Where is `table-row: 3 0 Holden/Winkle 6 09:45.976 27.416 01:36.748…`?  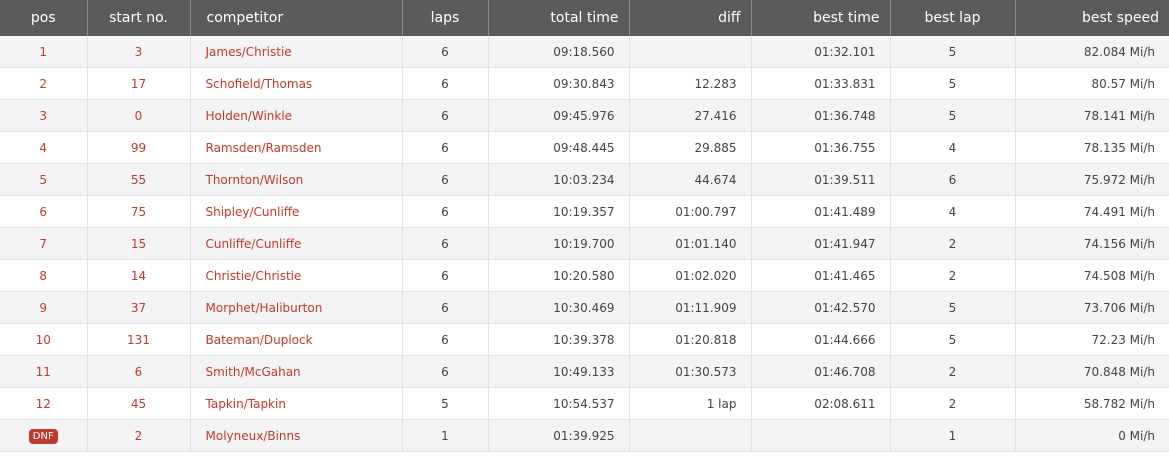
table-row: 3 0 Holden/Winkle 6 09:45.976 27.416 01:36.748… is located at coordinates (584, 115).